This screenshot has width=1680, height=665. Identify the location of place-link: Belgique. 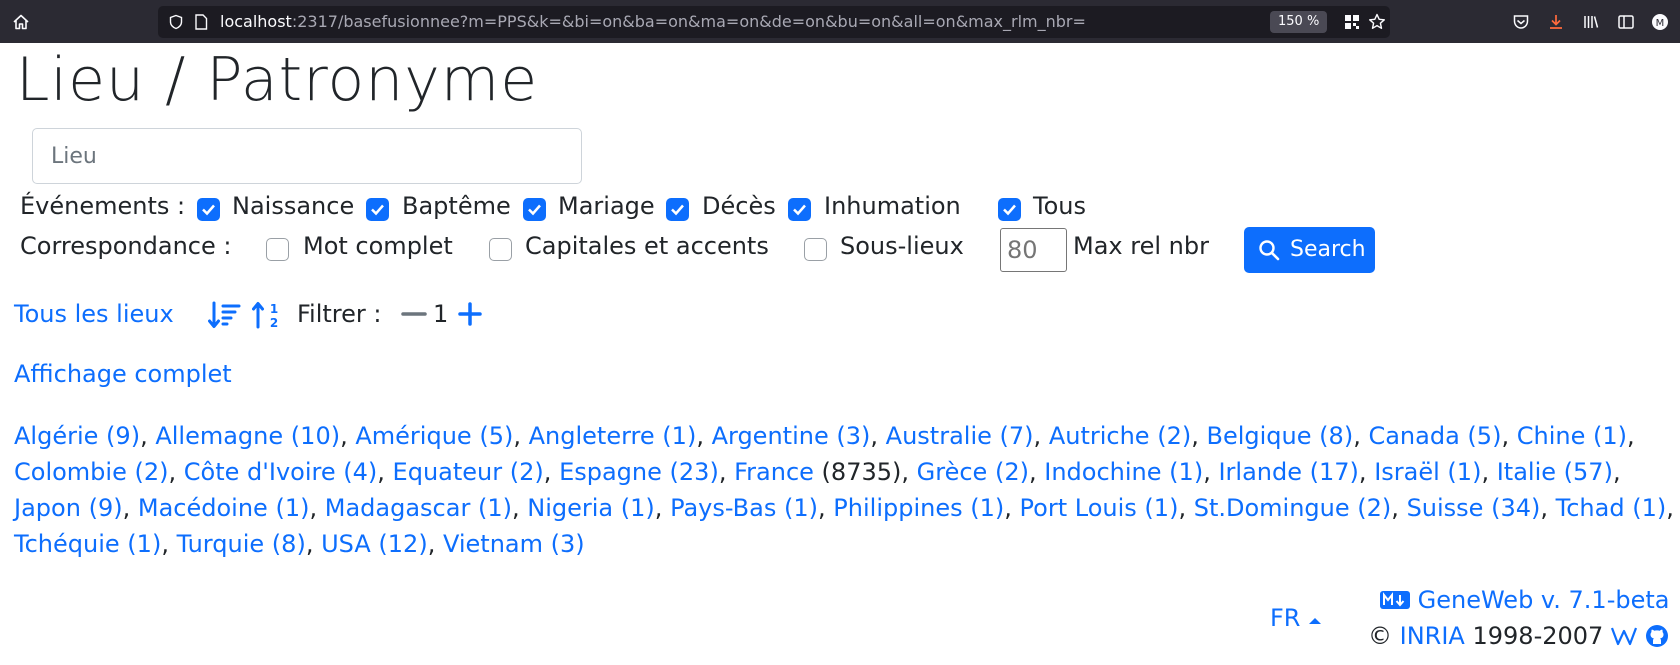
(1259, 436).